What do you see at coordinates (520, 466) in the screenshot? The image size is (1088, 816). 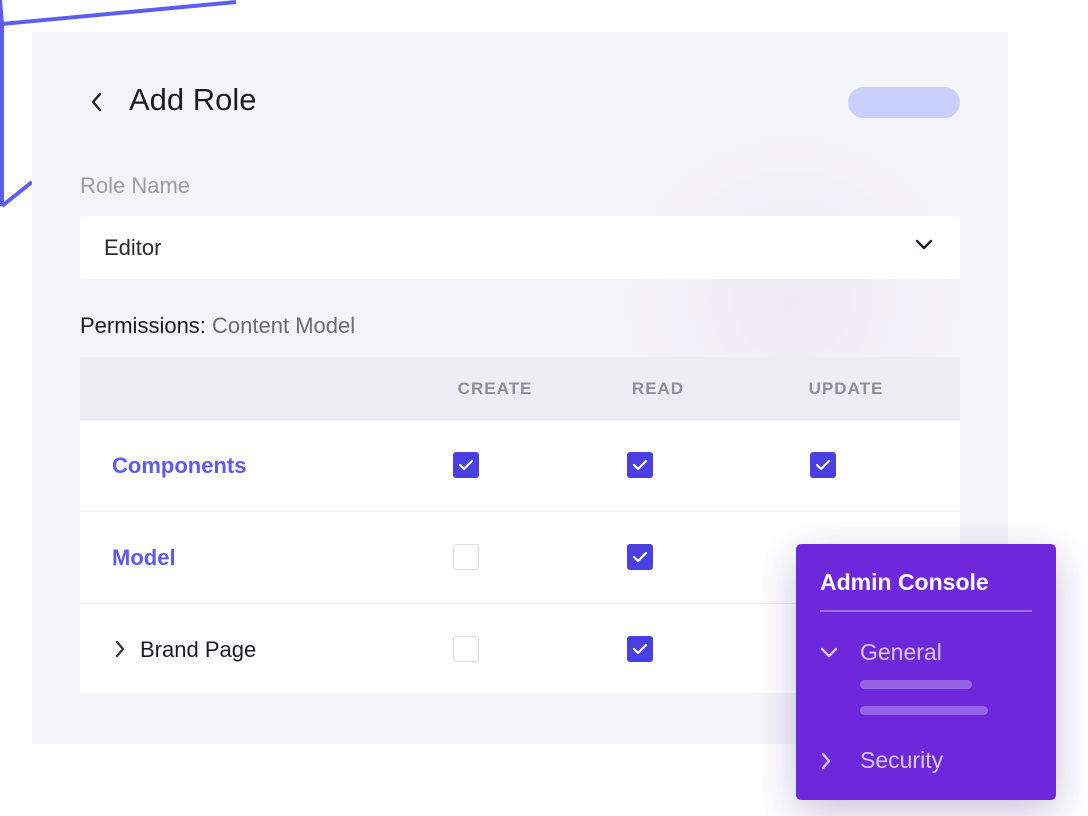 I see `table-row-components: Components` at bounding box center [520, 466].